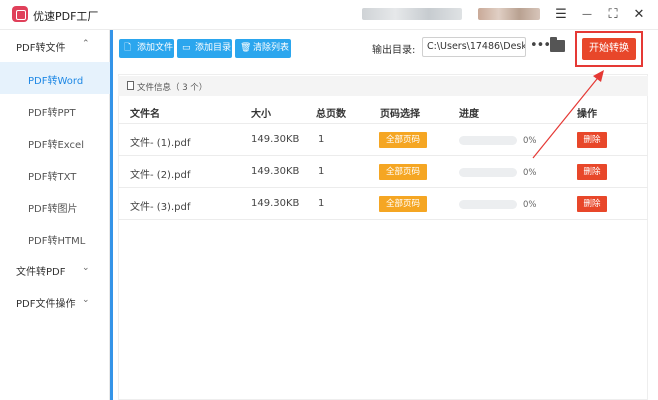  Describe the element at coordinates (246, 48) in the screenshot. I see `trash-icon: 🗑` at that location.